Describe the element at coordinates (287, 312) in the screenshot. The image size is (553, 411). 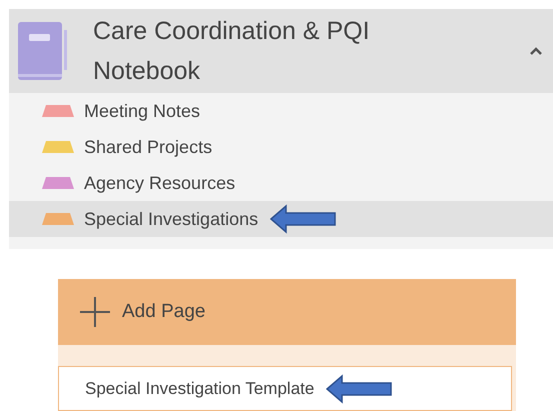
I see `add-page-button: Add Page` at that location.